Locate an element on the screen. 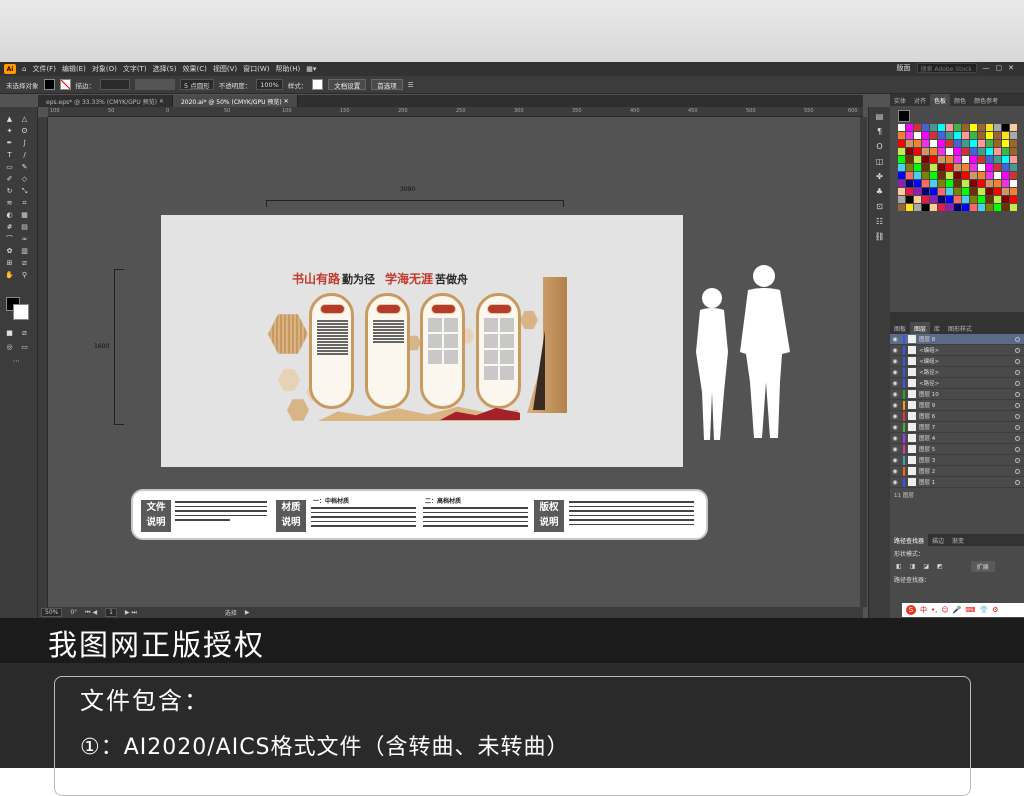  draw-mode-icon: ◎ is located at coordinates (9, 347).